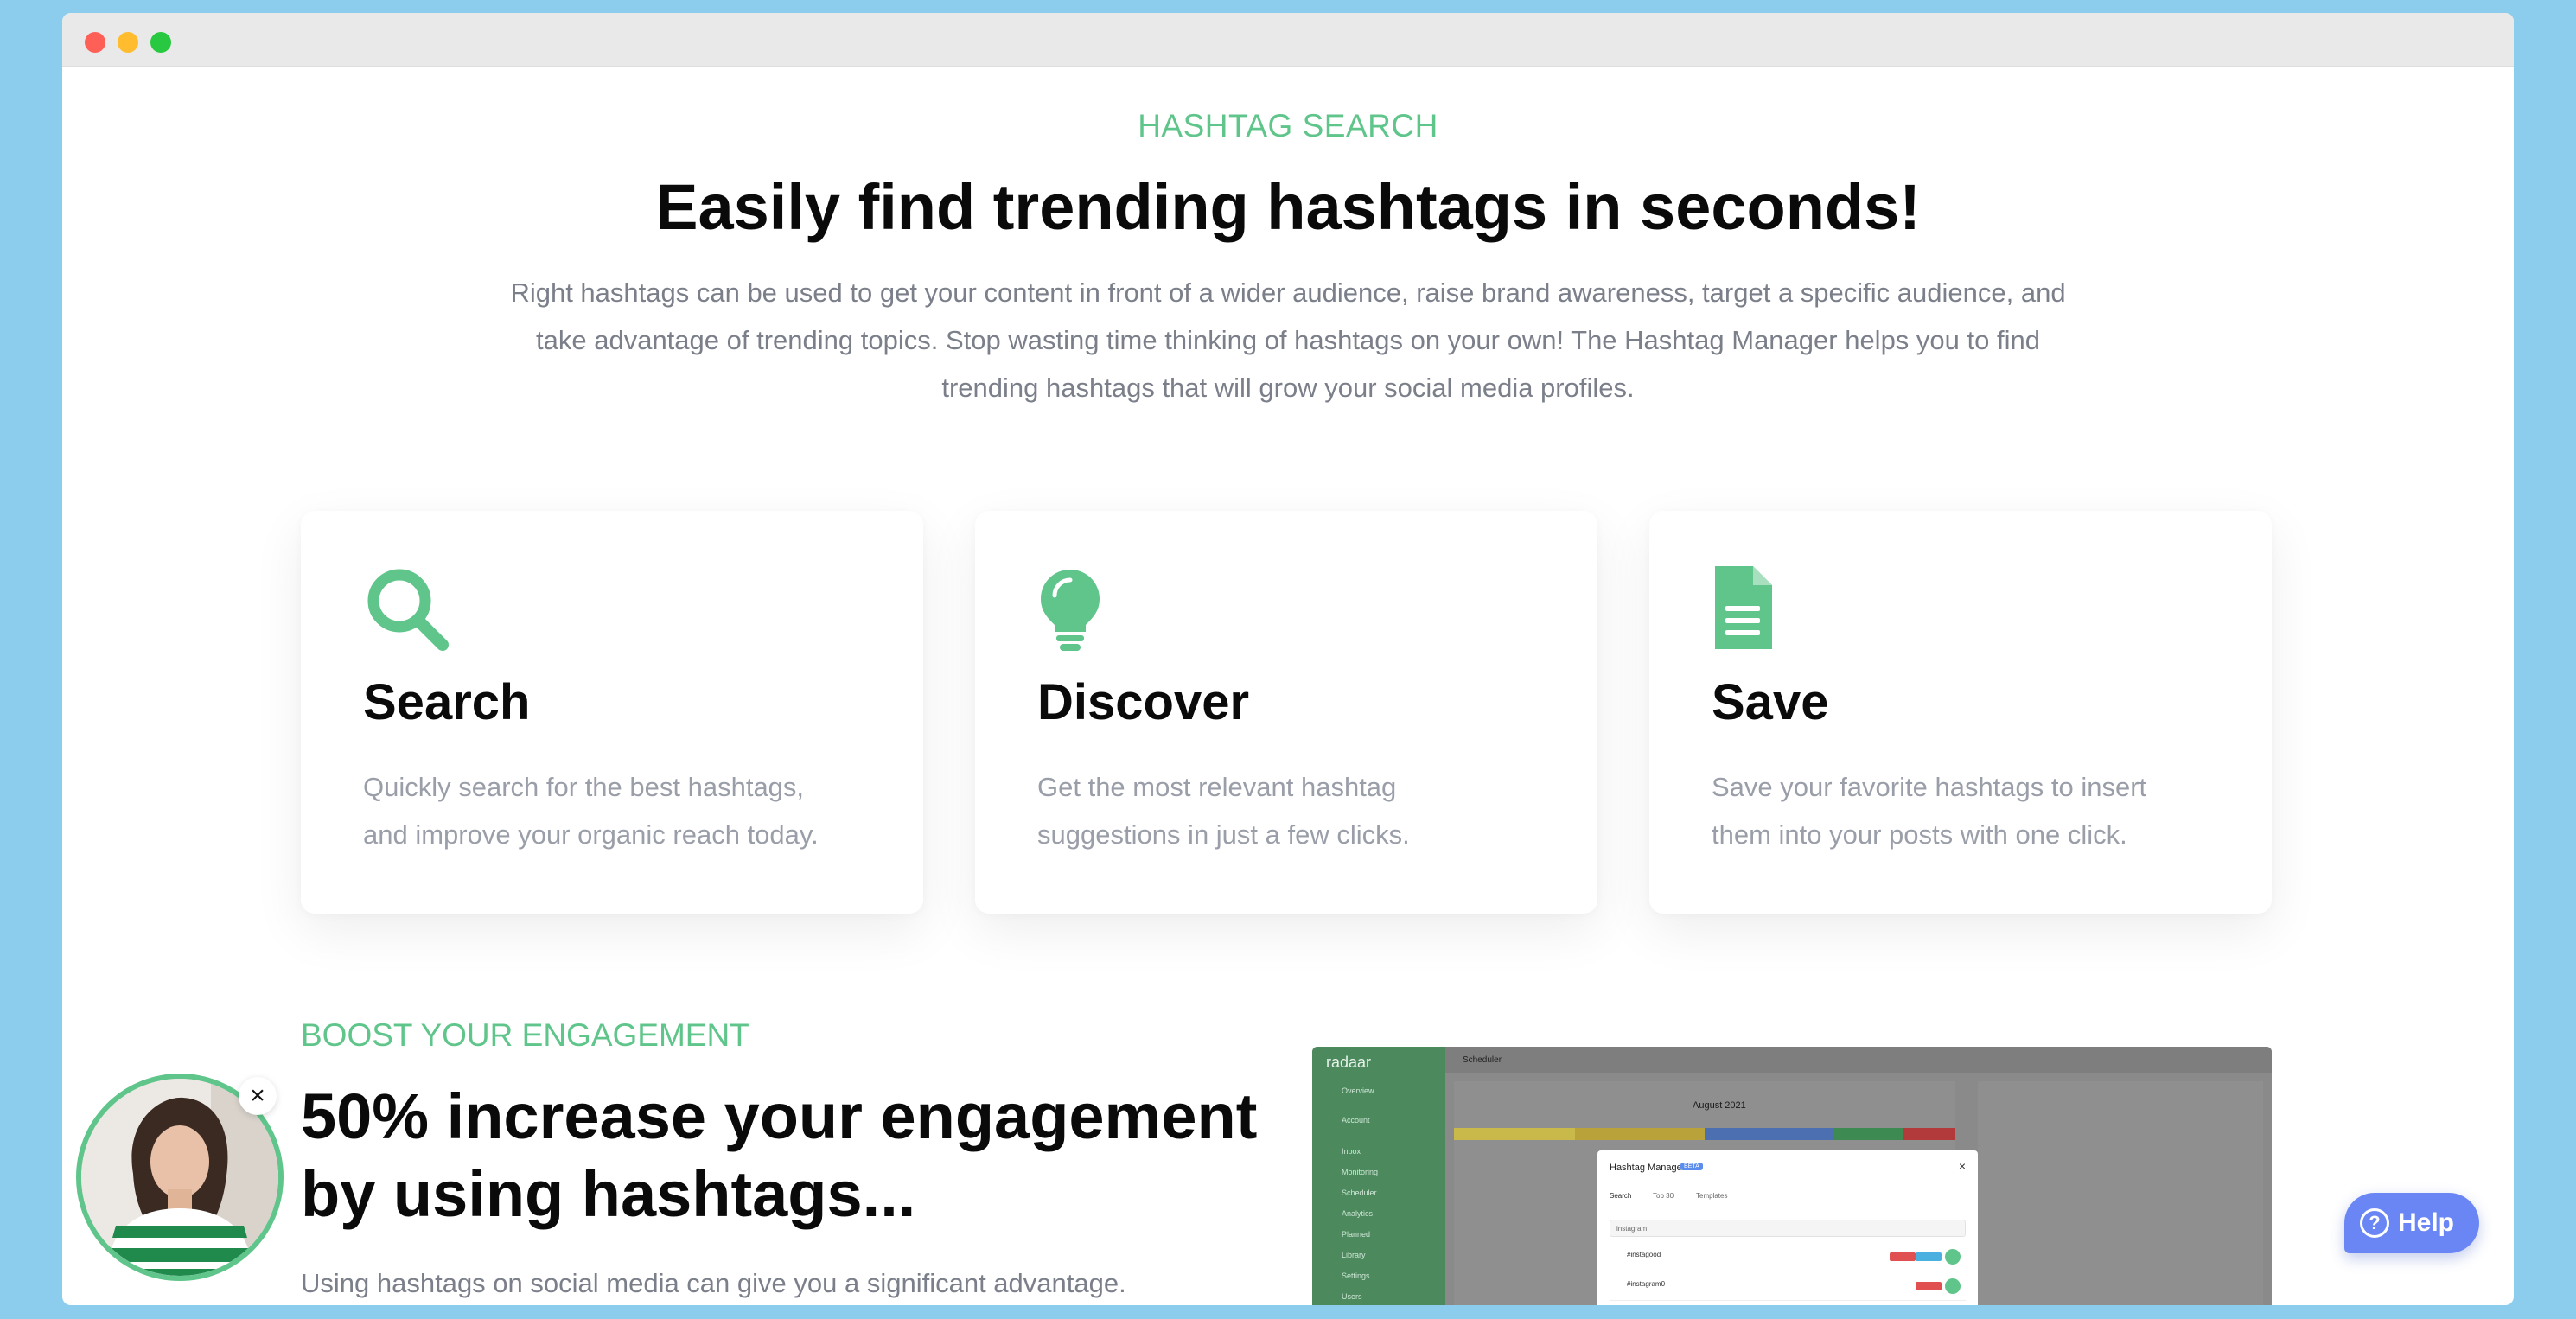 Image resolution: width=2576 pixels, height=1319 pixels. What do you see at coordinates (258, 1096) in the screenshot?
I see `avatar-close-button: ×` at bounding box center [258, 1096].